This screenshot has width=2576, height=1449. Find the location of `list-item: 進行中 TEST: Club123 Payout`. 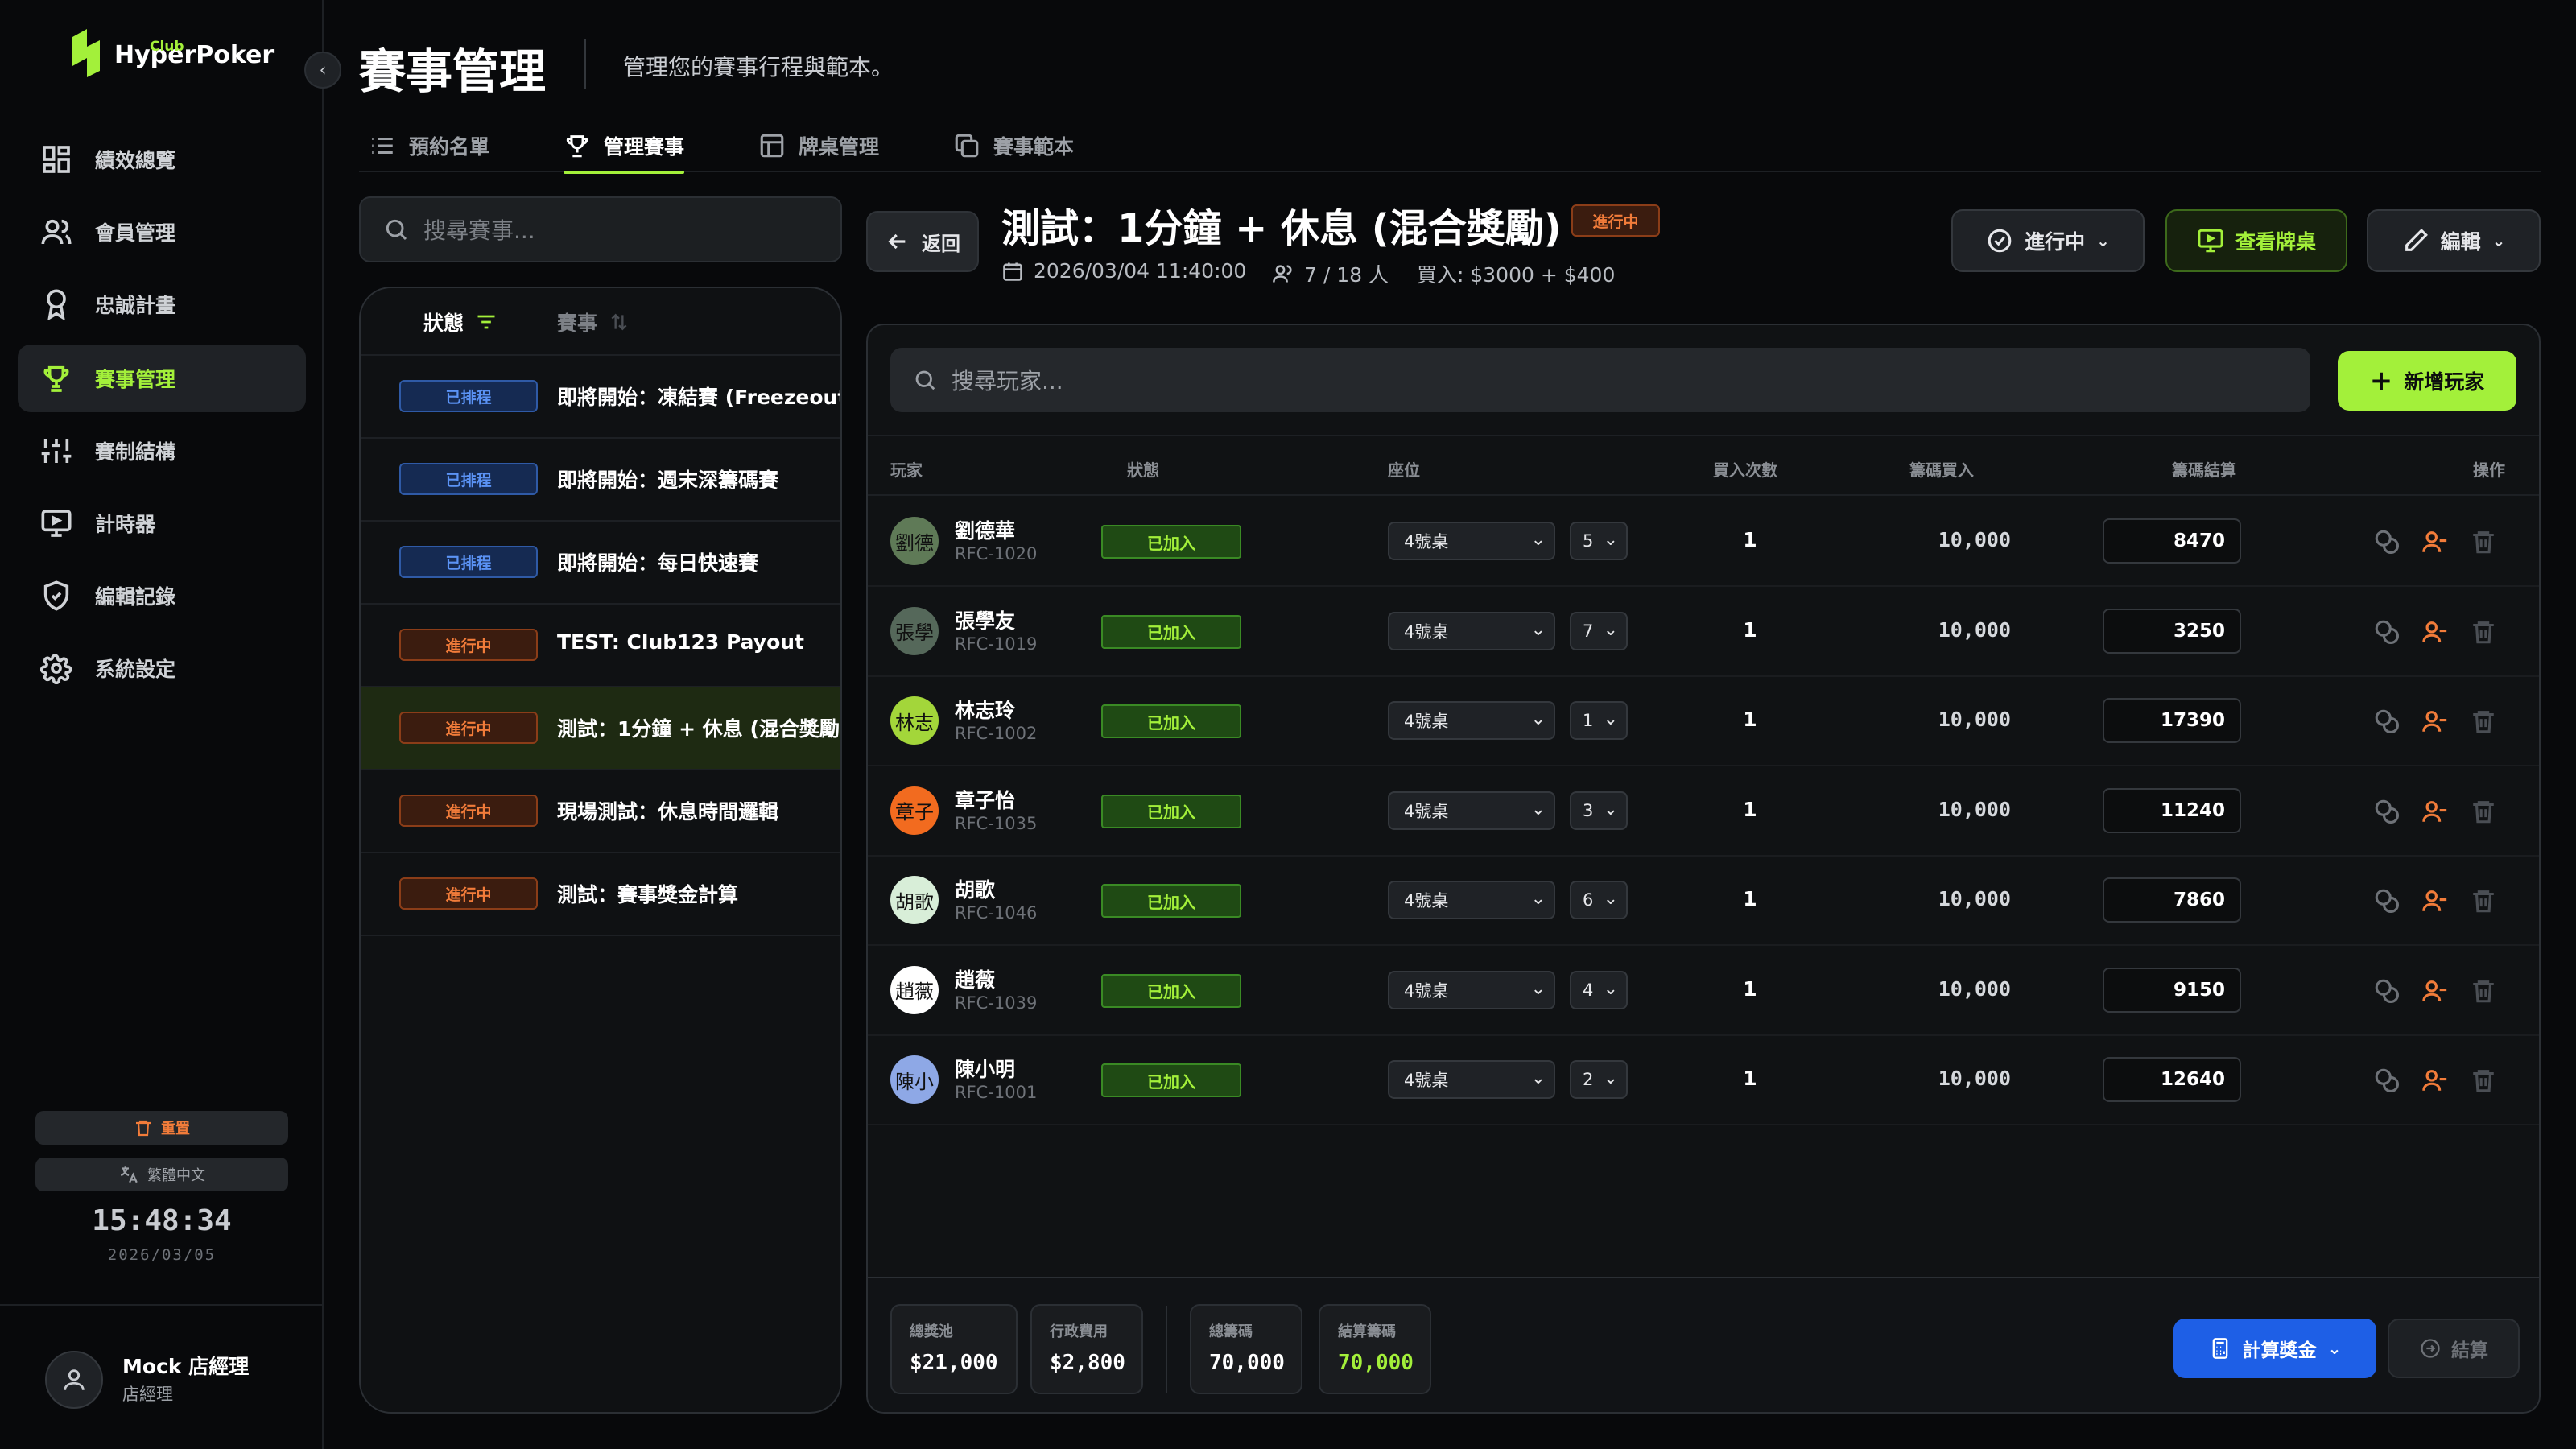

list-item: 進行中 TEST: Club123 Payout is located at coordinates (600, 646).